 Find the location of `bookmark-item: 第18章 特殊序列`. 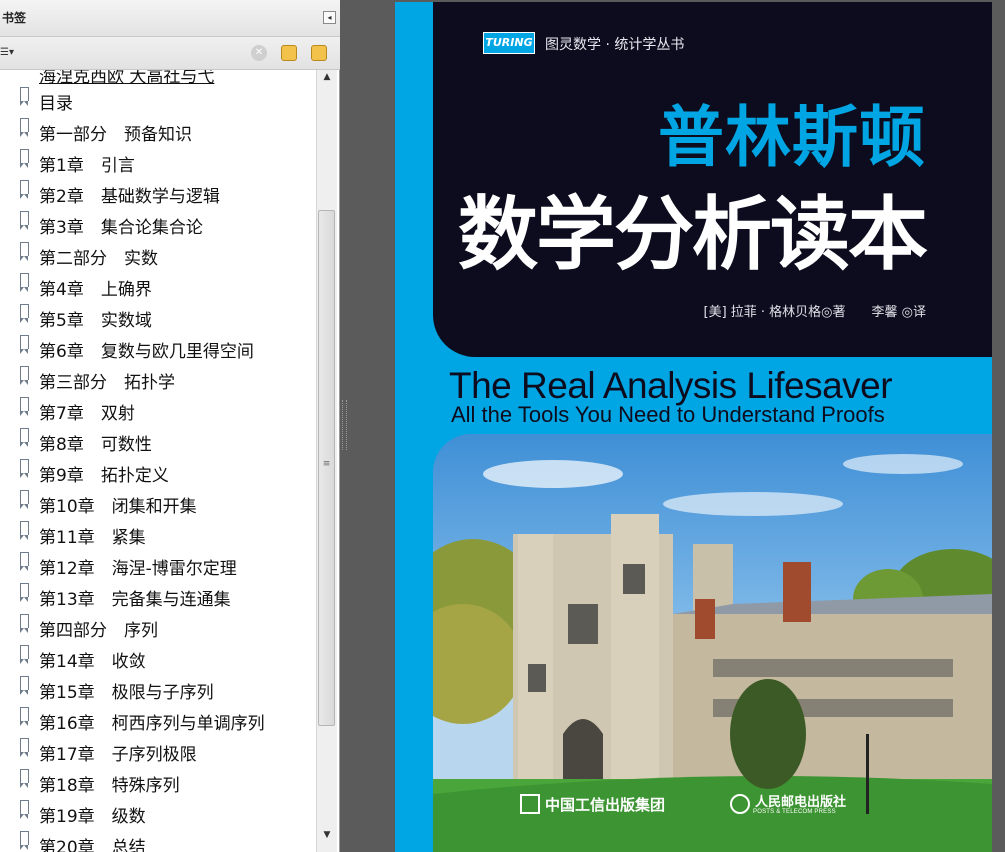

bookmark-item: 第18章 特殊序列 is located at coordinates (158, 782).